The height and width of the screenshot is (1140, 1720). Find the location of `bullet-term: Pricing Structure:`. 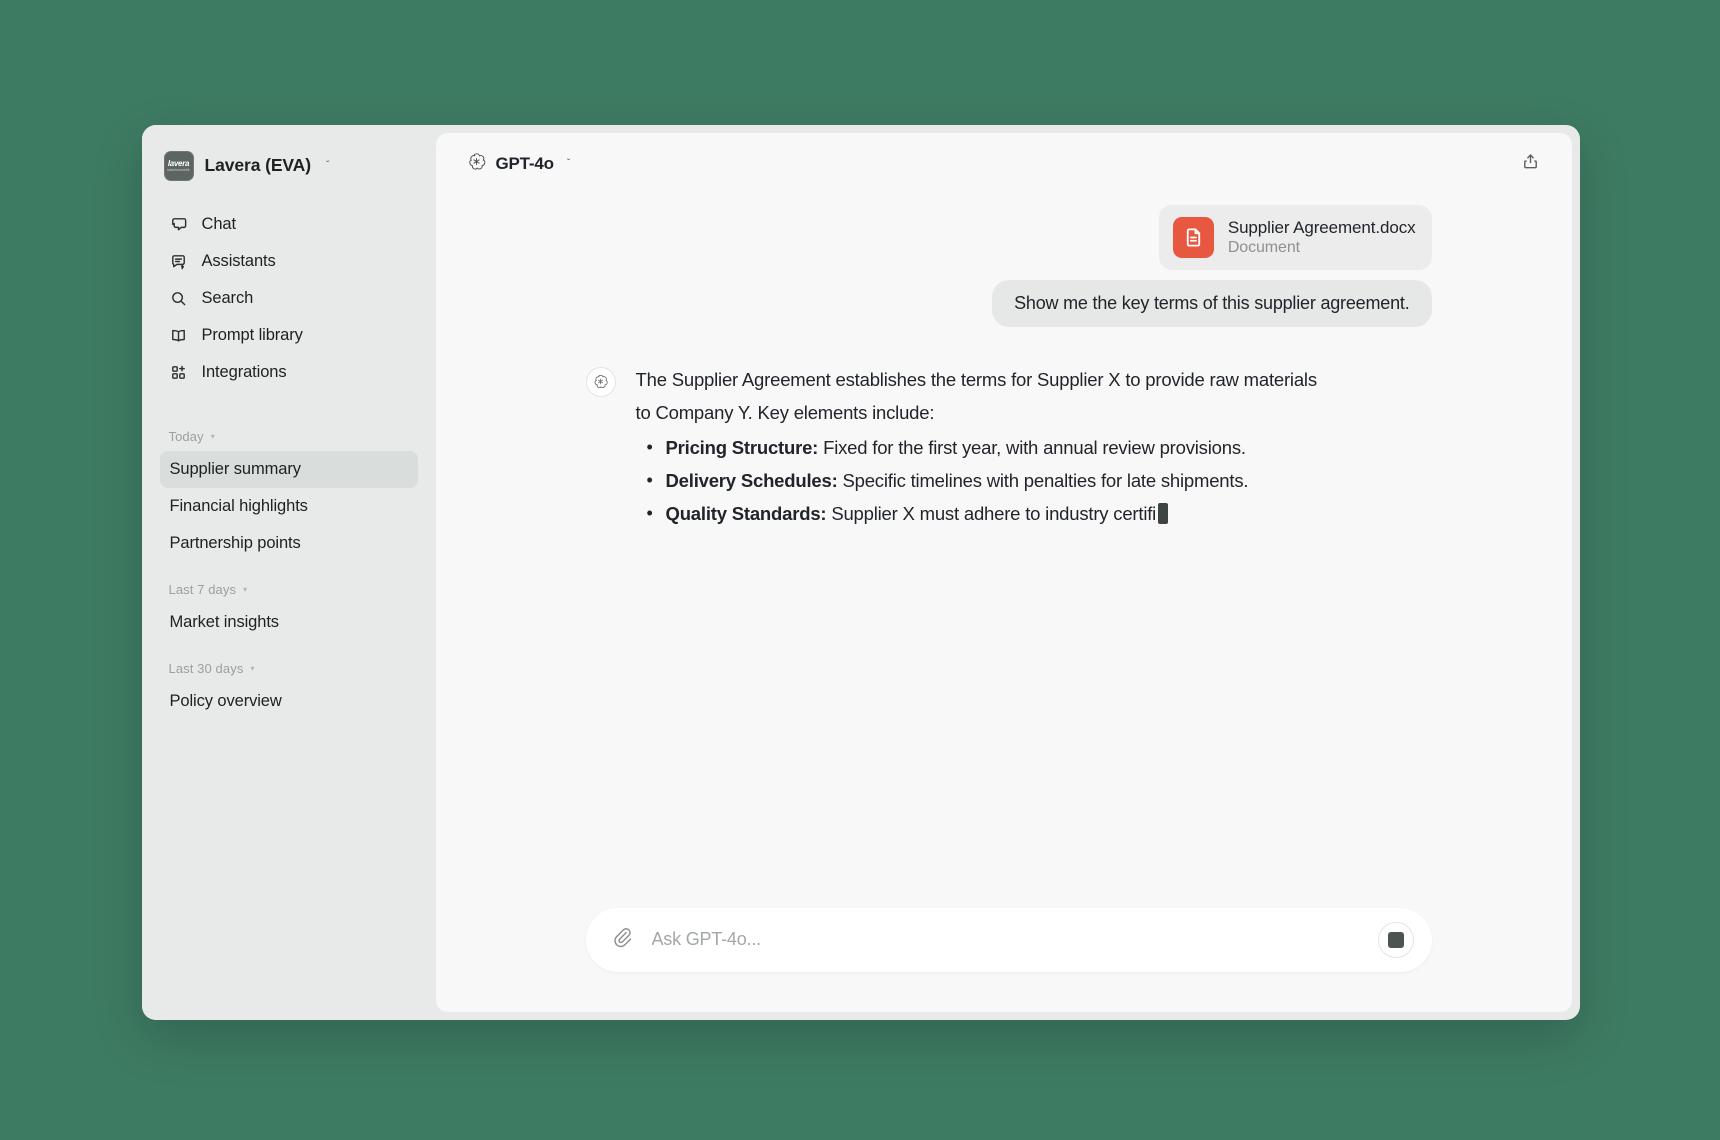

bullet-term: Pricing Structure: is located at coordinates (742, 447).